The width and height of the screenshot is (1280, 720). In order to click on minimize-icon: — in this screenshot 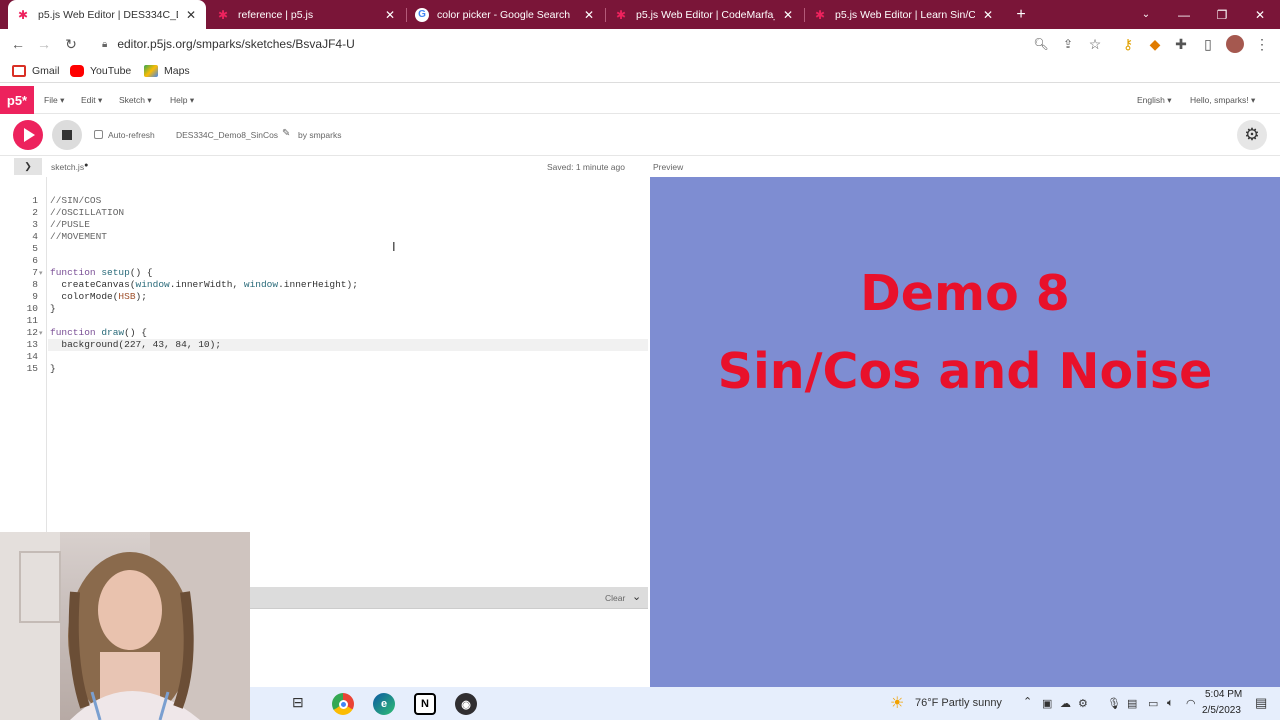, I will do `click(1184, 14)`.